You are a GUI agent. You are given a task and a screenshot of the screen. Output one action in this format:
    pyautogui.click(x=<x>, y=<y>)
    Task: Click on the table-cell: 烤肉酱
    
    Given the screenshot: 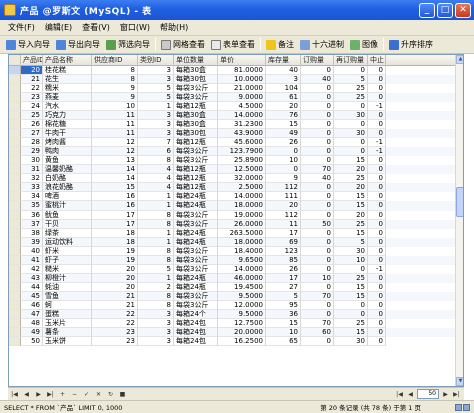 What is the action you would take?
    pyautogui.click(x=67, y=143)
    